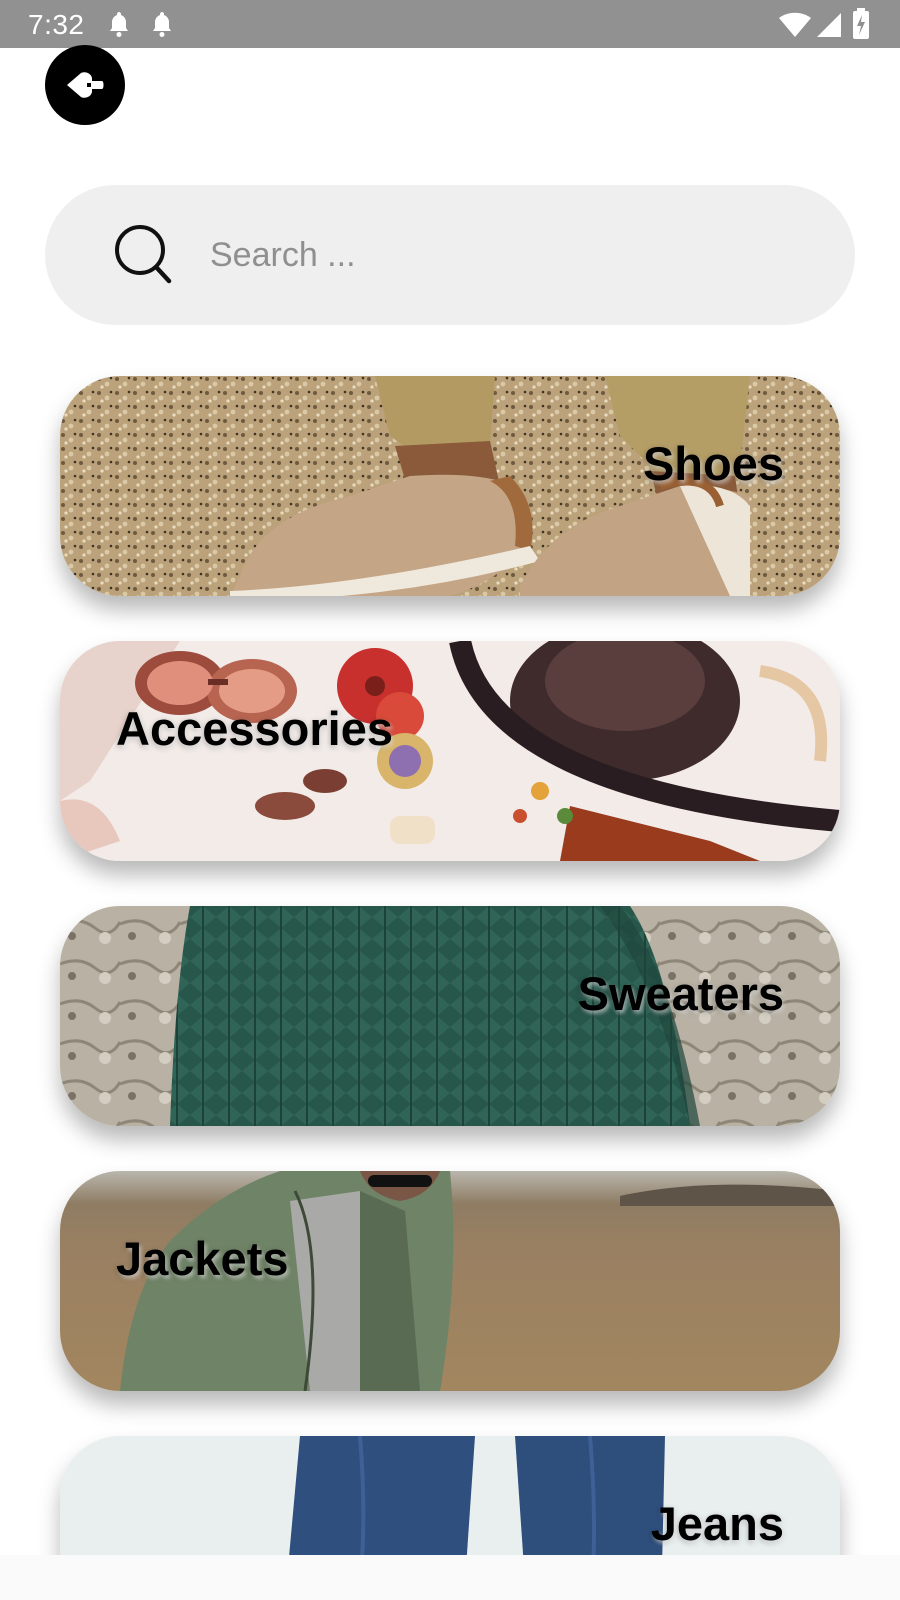 This screenshot has height=1600, width=900. What do you see at coordinates (829, 25) in the screenshot?
I see `cell-signal-icon` at bounding box center [829, 25].